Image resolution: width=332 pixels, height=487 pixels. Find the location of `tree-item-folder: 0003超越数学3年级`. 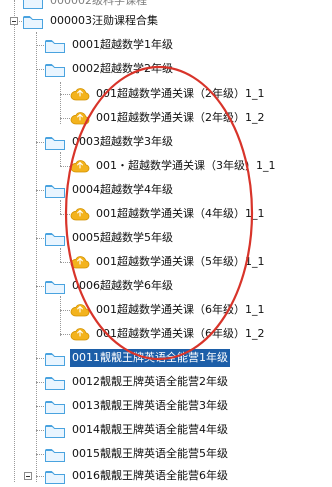

tree-item-folder: 0003超越数学3年级 is located at coordinates (109, 142).